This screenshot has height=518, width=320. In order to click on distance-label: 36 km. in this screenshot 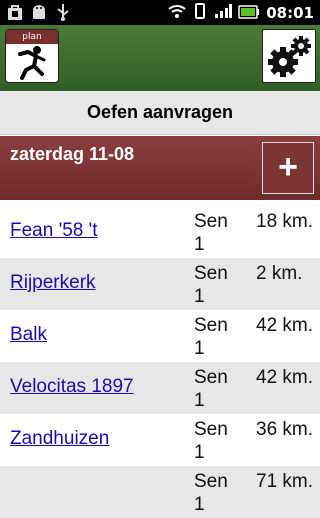, I will do `click(285, 429)`.